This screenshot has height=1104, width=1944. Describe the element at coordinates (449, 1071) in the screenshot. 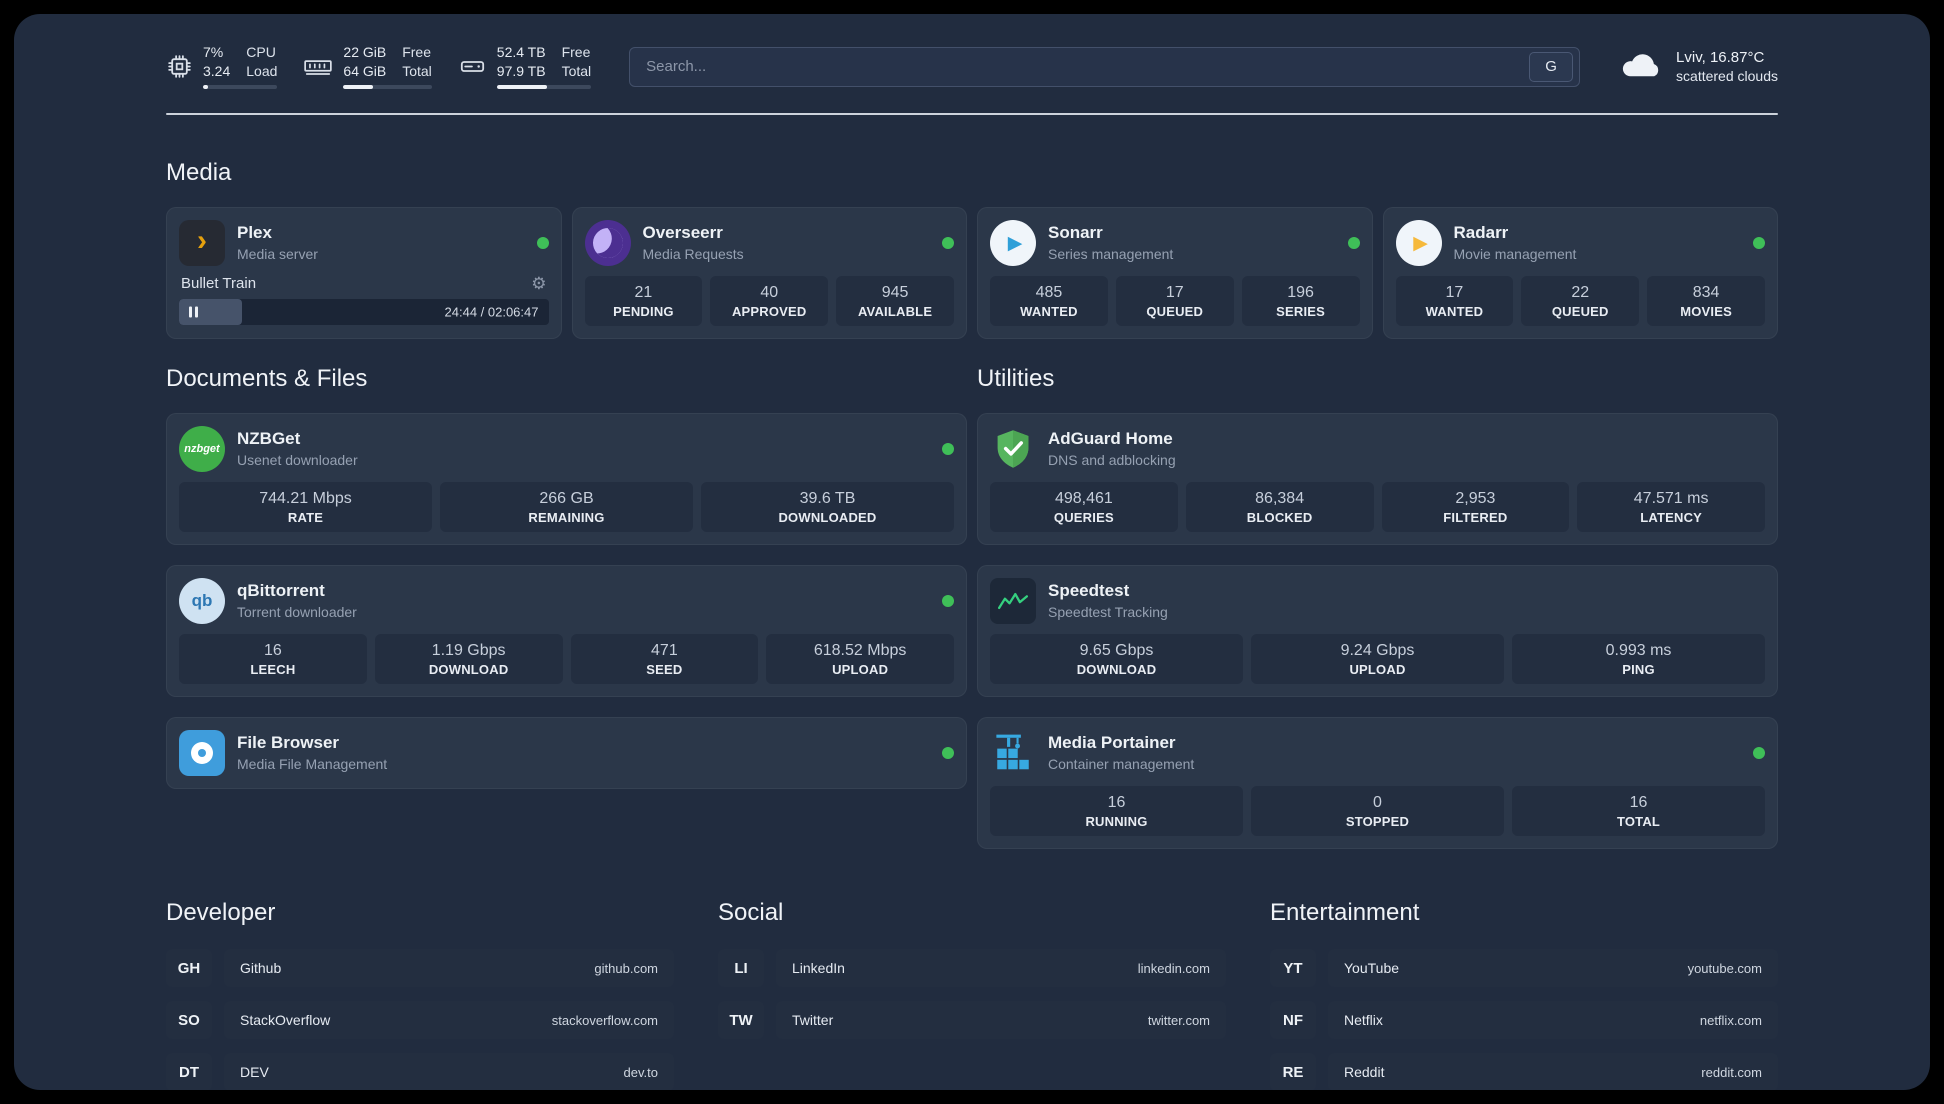

I see `bookmark-strip: DEV dev.to` at that location.